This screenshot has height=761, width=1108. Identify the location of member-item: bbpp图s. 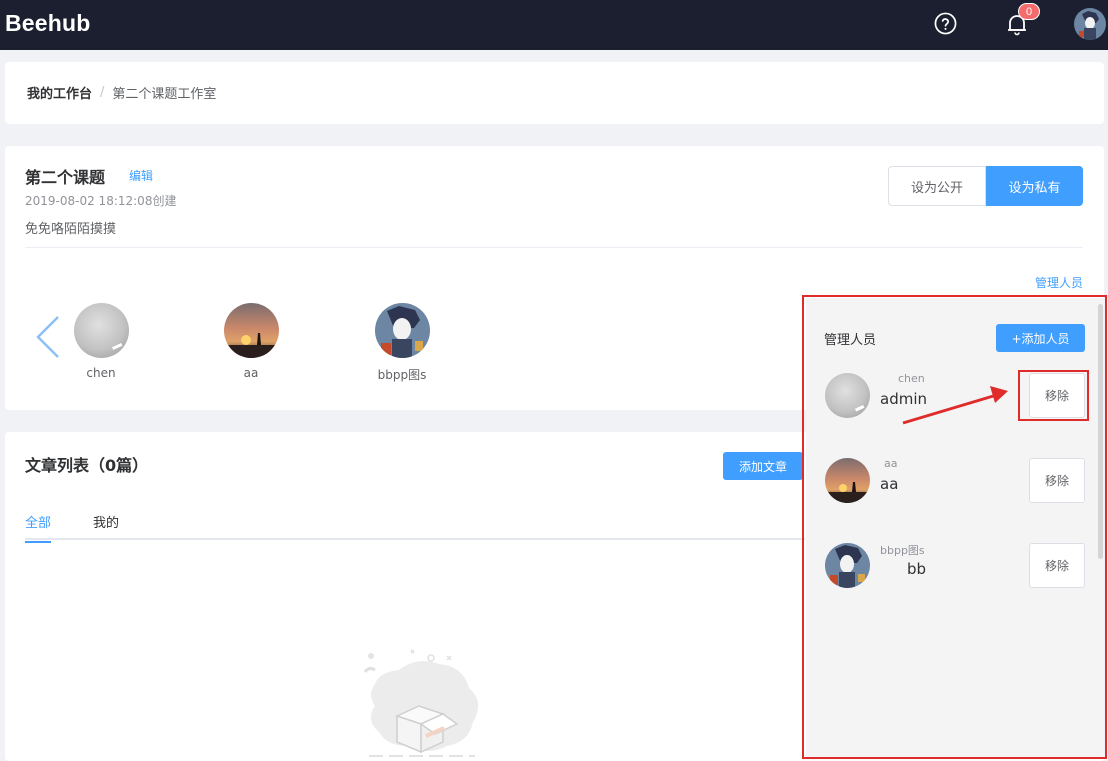
(402, 343).